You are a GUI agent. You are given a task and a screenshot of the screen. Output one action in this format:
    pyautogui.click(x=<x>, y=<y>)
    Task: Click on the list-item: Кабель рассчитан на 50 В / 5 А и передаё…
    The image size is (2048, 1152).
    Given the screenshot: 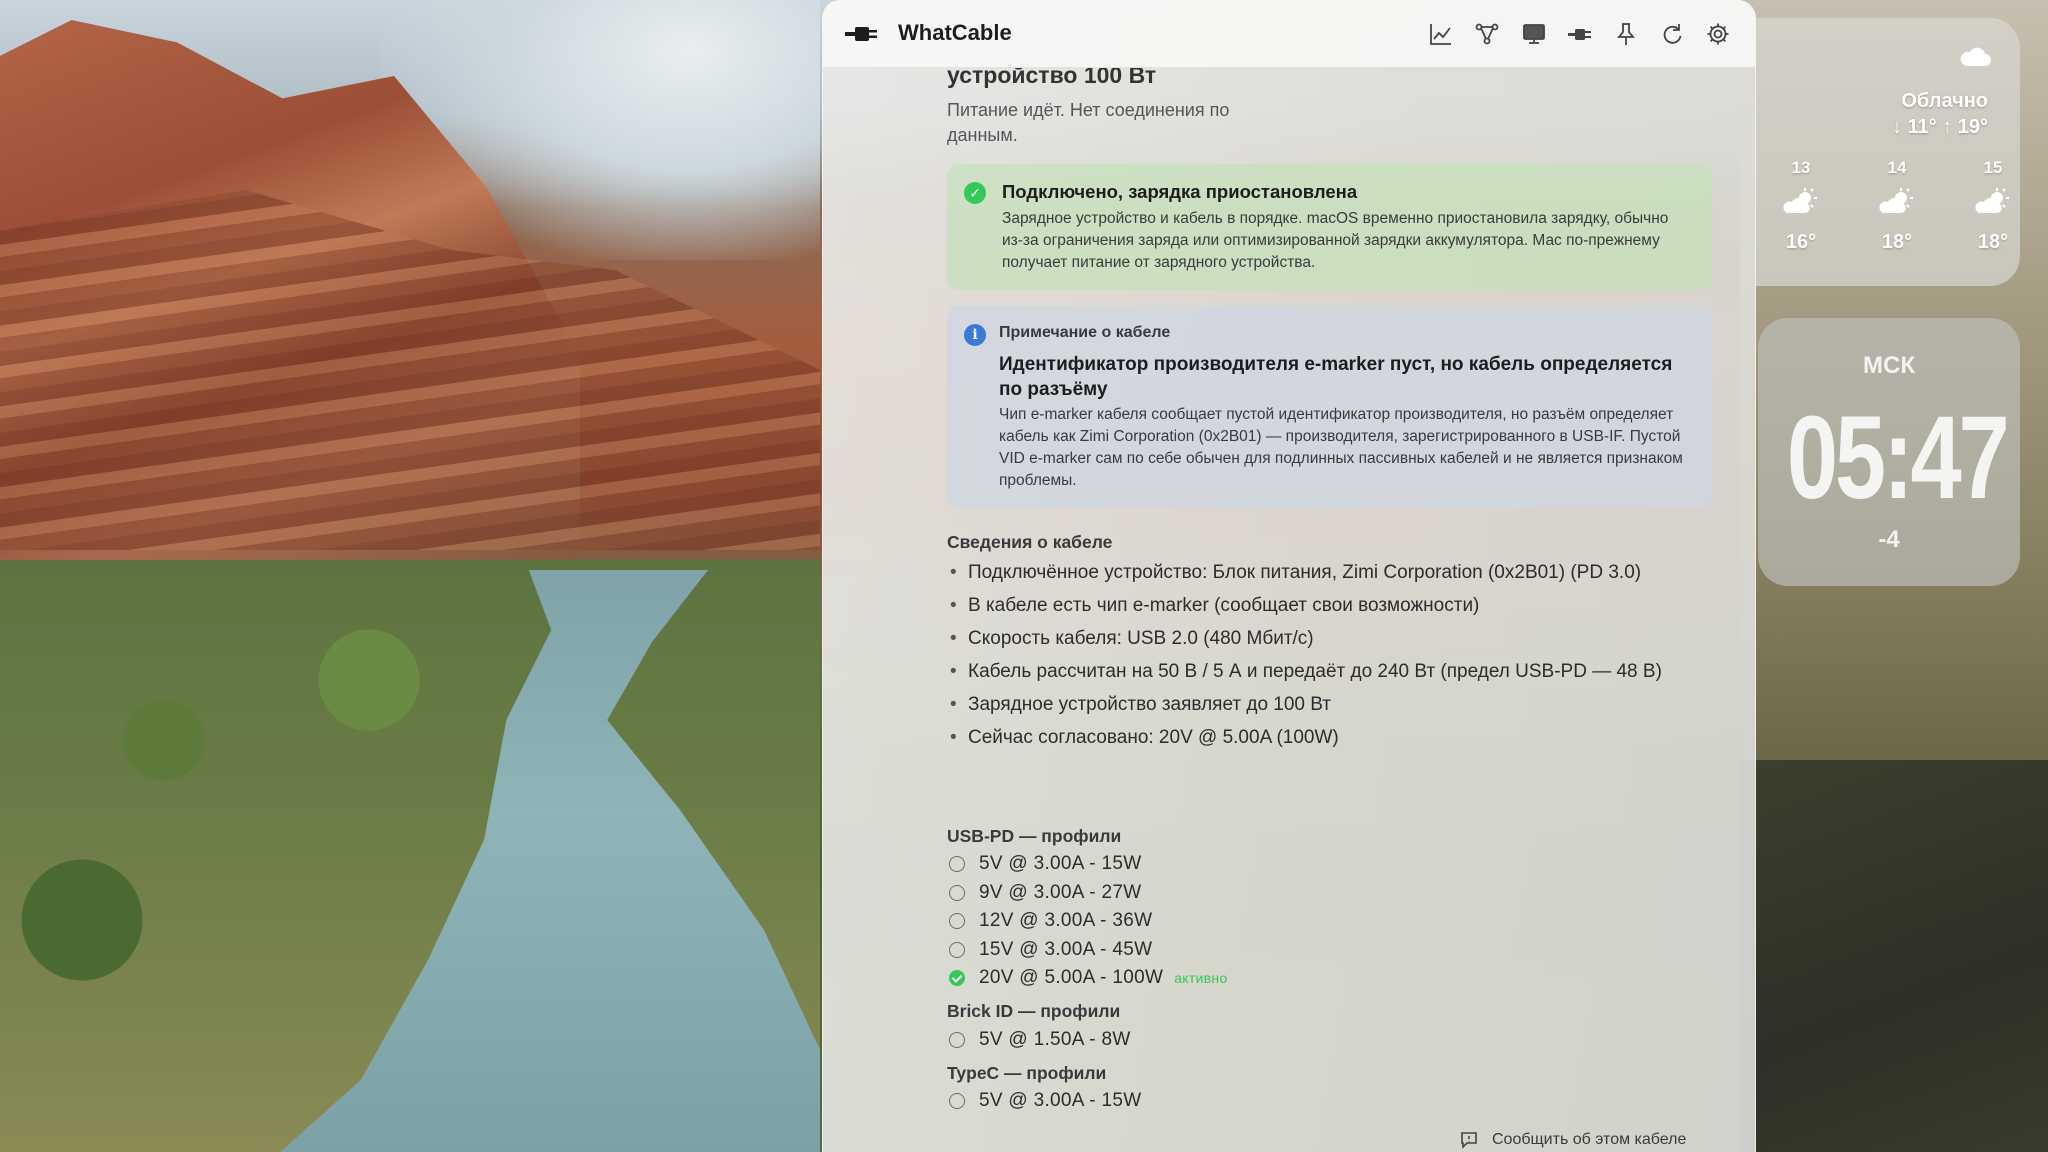 What is the action you would take?
    pyautogui.click(x=1337, y=671)
    